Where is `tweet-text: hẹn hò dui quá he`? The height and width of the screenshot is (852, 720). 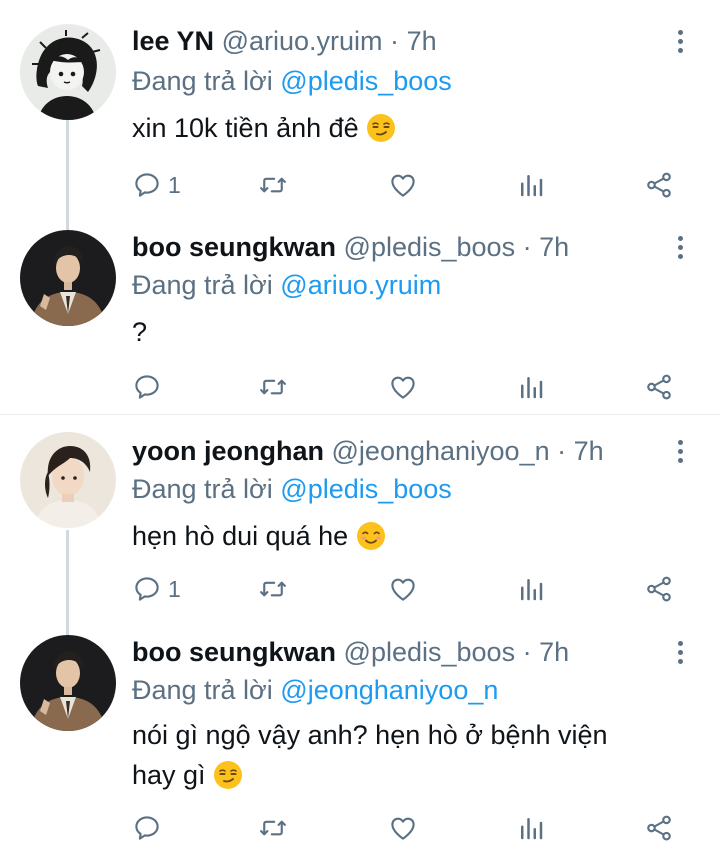 tweet-text: hẹn hò dui quá he is located at coordinates (259, 536).